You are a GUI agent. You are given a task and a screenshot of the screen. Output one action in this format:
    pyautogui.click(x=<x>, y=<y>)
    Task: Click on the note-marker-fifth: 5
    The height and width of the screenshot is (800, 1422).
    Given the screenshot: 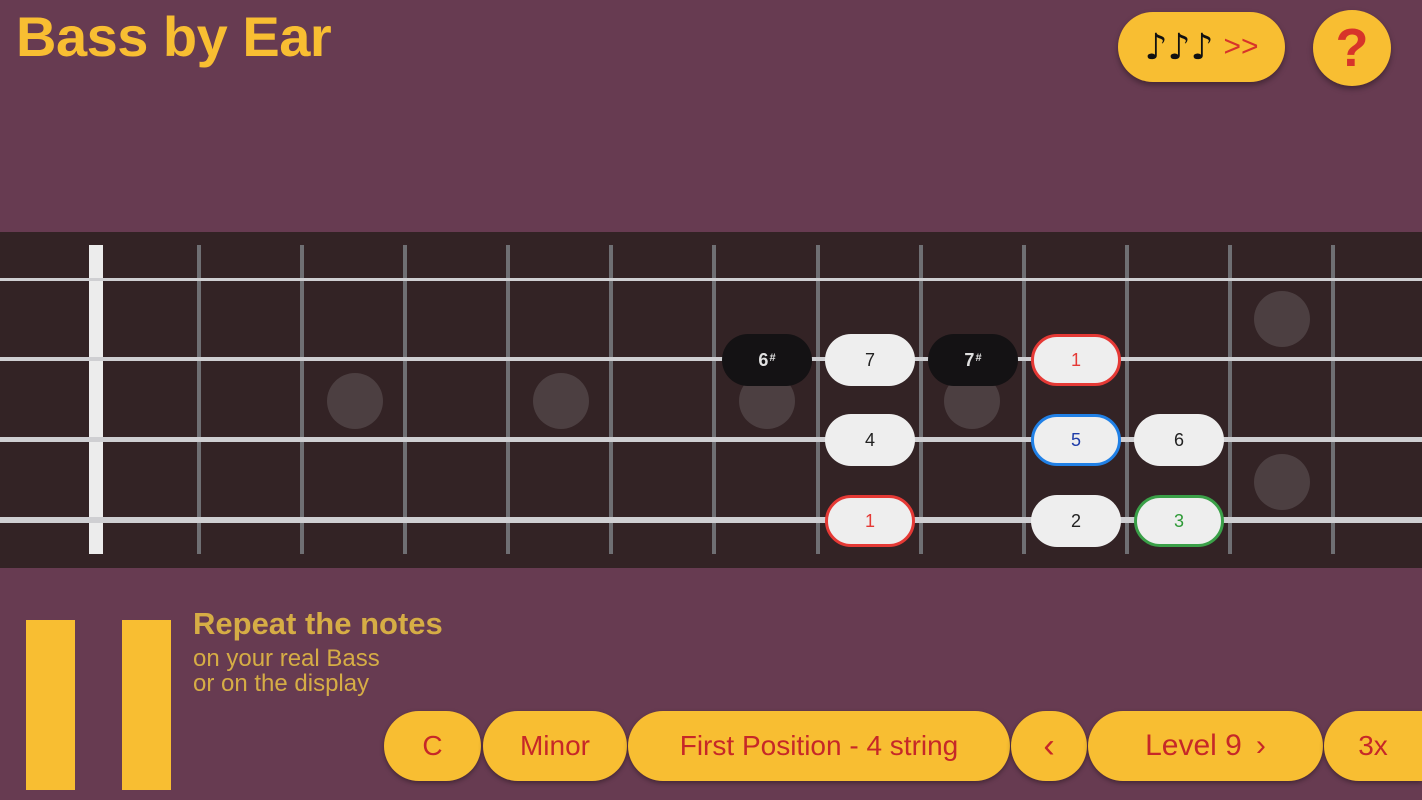 What is the action you would take?
    pyautogui.click(x=1076, y=440)
    